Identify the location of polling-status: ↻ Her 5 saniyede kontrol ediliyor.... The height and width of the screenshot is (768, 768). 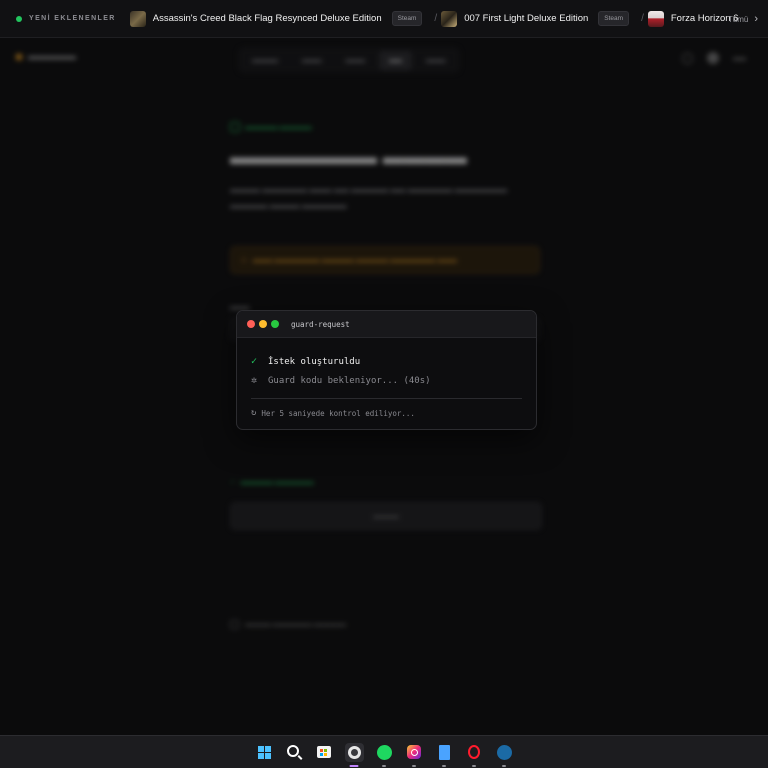
(333, 413).